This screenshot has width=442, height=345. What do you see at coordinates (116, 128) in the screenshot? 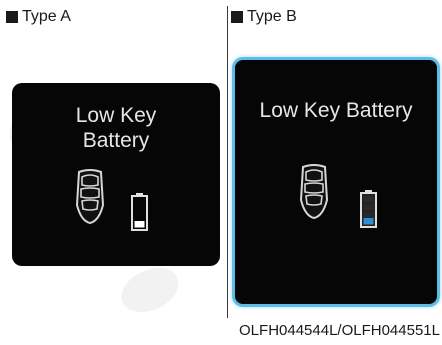
I see `type-a-message: Low Key Battery` at bounding box center [116, 128].